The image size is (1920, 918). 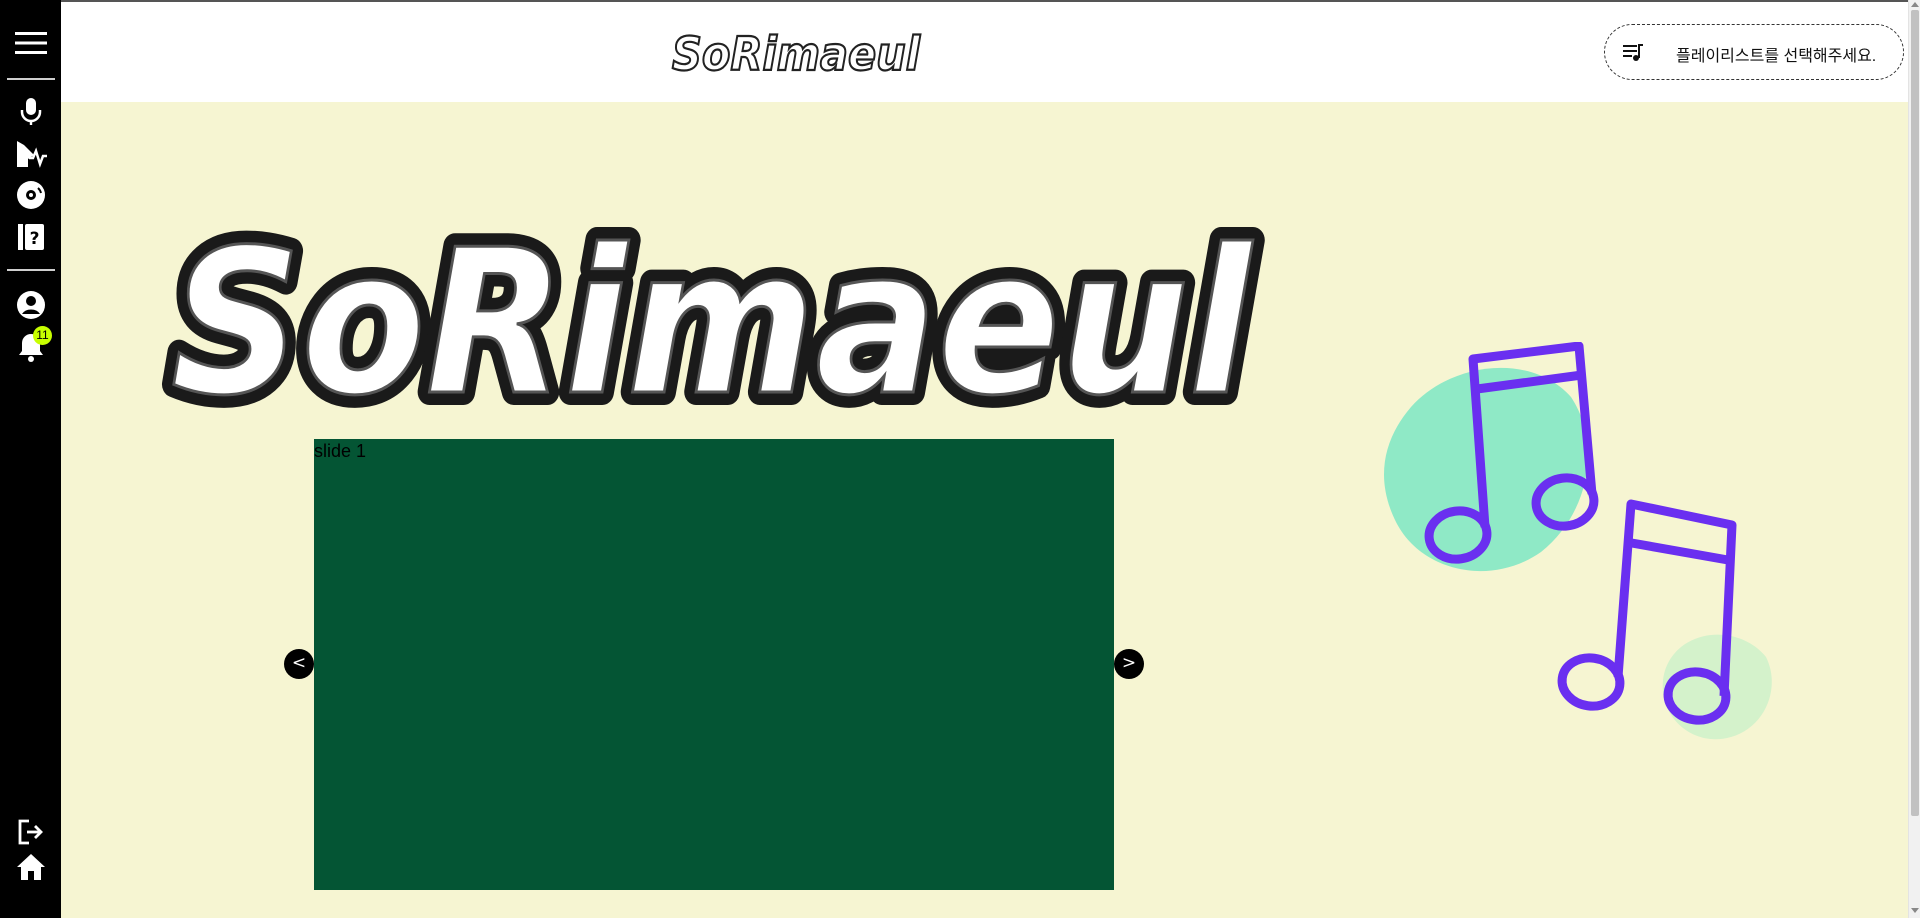 I want to click on playlist-select-button: 플레이리스트를 선택해주세요., so click(x=1754, y=52).